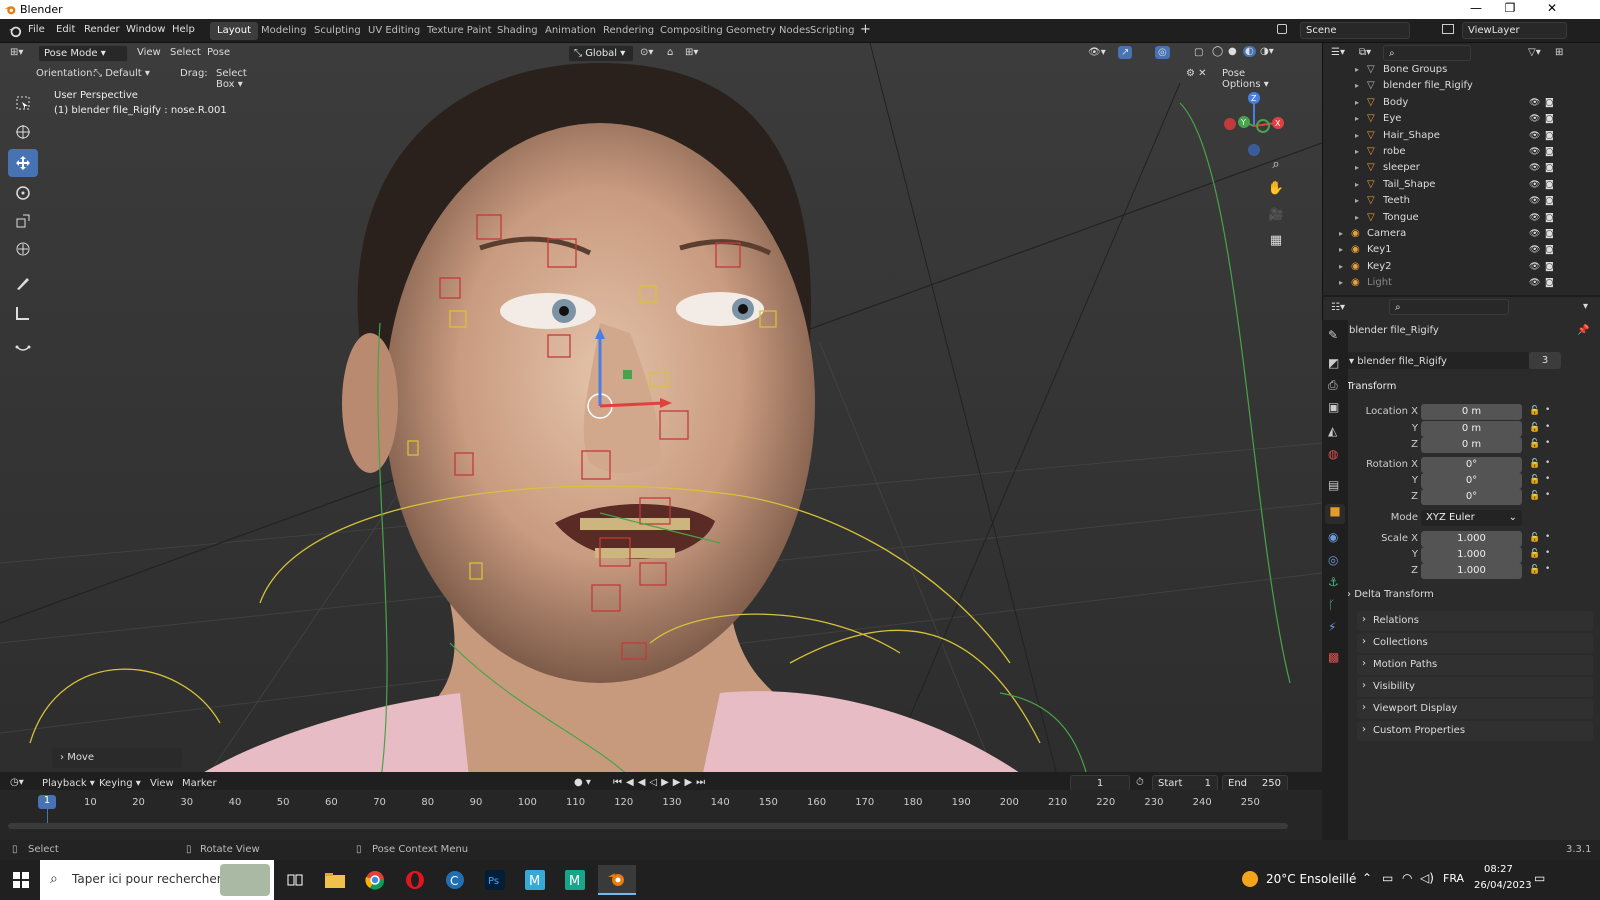  I want to click on scale-z-field: 1.000, so click(1471, 571).